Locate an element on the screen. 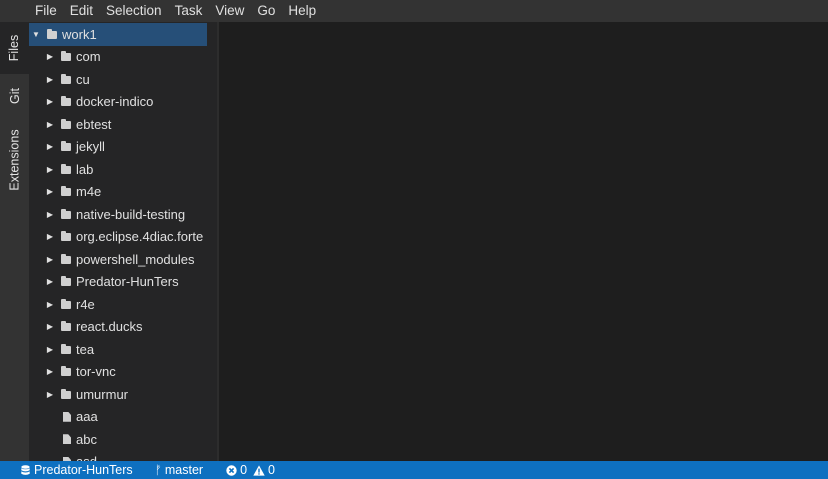 The image size is (828, 479). menu-task: Task is located at coordinates (189, 11).